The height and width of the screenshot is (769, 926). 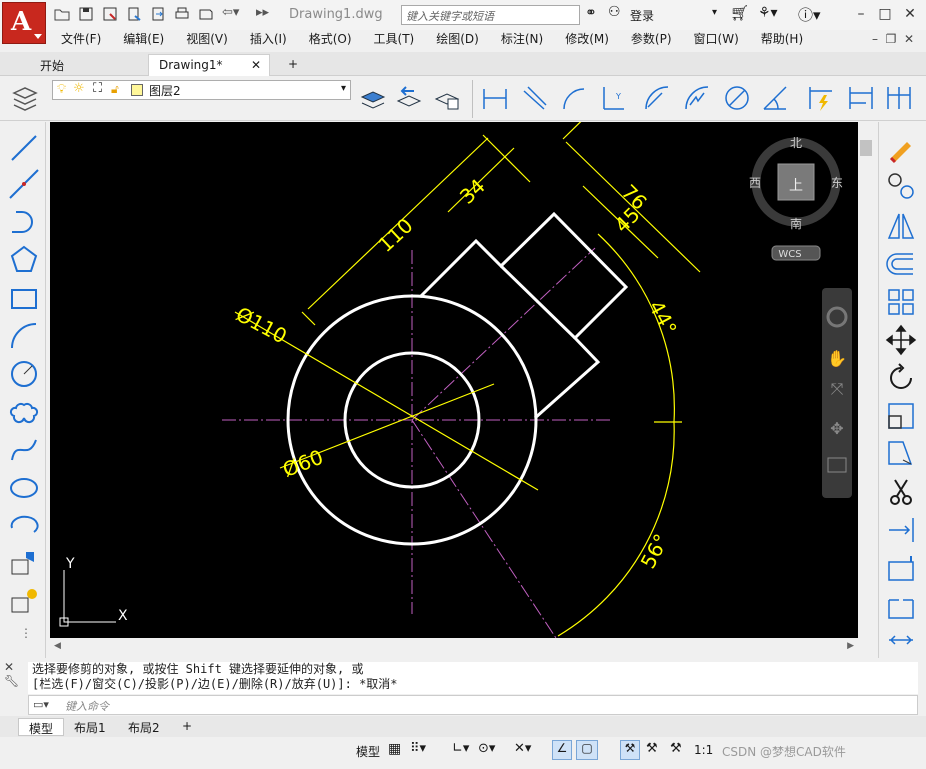 What do you see at coordinates (460, 748) in the screenshot?
I see `ortho-icon: ∟▾` at bounding box center [460, 748].